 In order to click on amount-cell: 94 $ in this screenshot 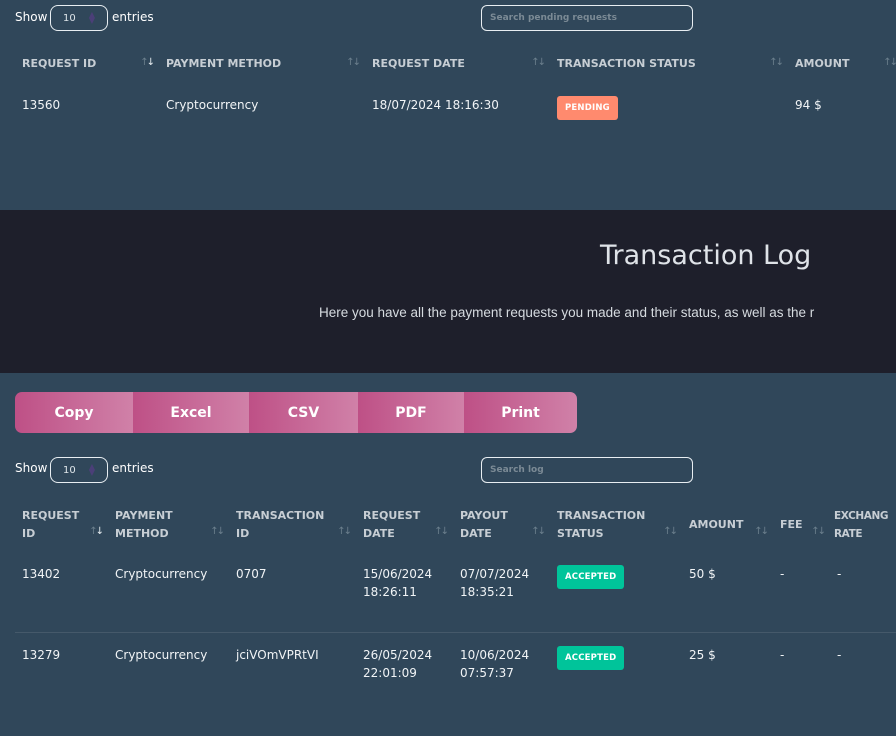, I will do `click(808, 105)`.